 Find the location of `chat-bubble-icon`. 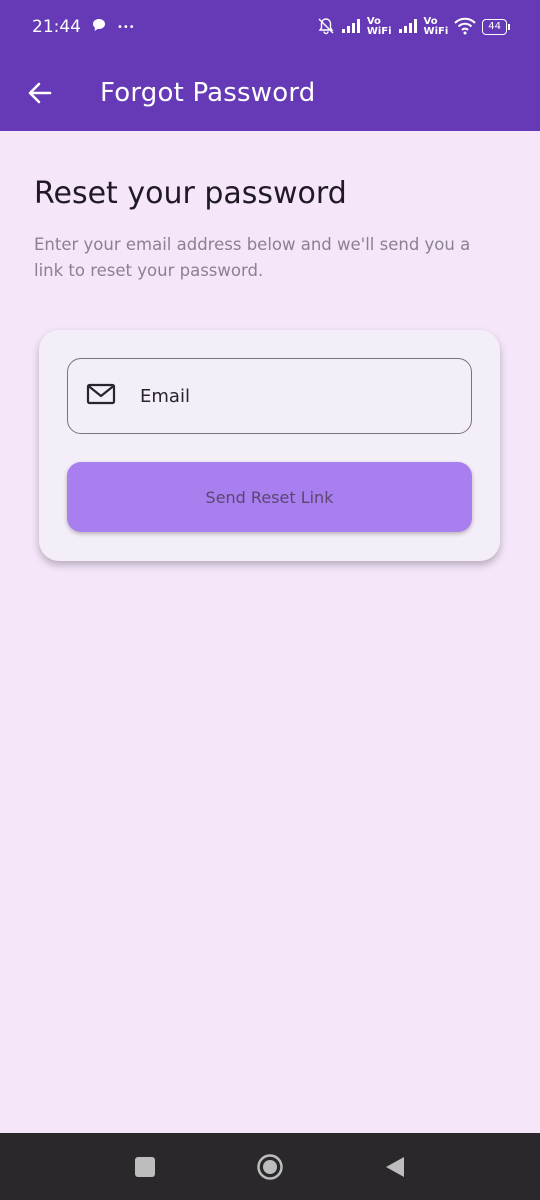

chat-bubble-icon is located at coordinates (99, 27).